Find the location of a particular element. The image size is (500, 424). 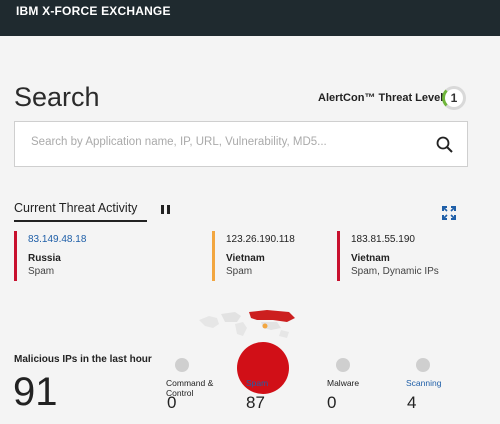

stat-value-spam: 87 is located at coordinates (255, 402).